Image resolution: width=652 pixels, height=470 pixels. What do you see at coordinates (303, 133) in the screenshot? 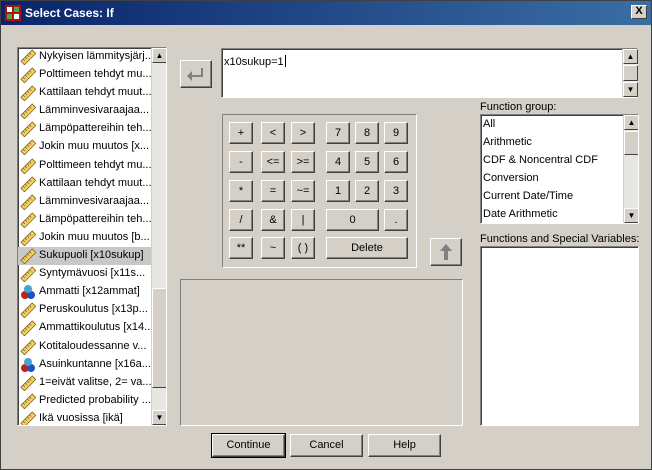
I see `keypad-key: >` at bounding box center [303, 133].